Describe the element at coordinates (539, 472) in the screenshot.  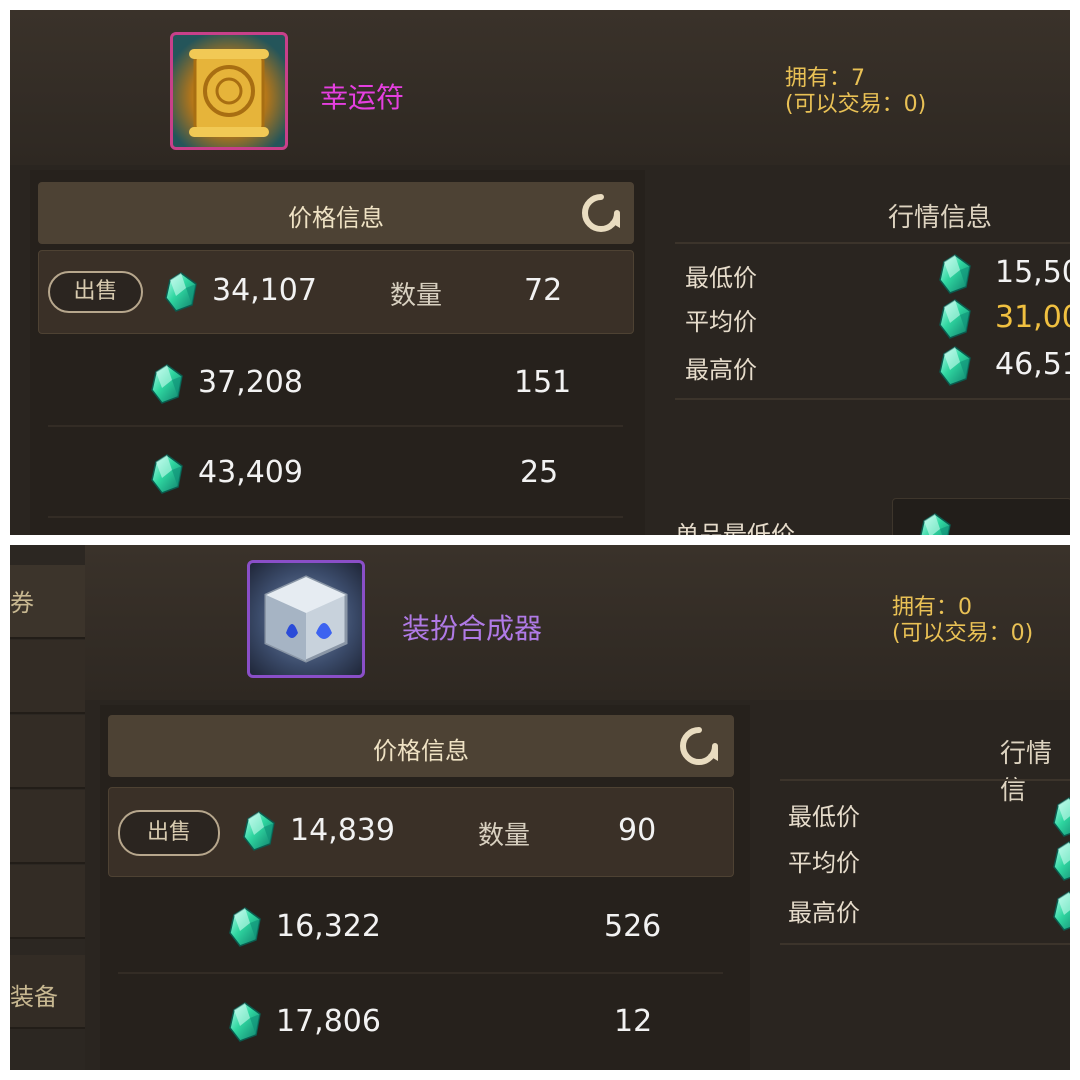
I see `quantity-value: 25` at that location.